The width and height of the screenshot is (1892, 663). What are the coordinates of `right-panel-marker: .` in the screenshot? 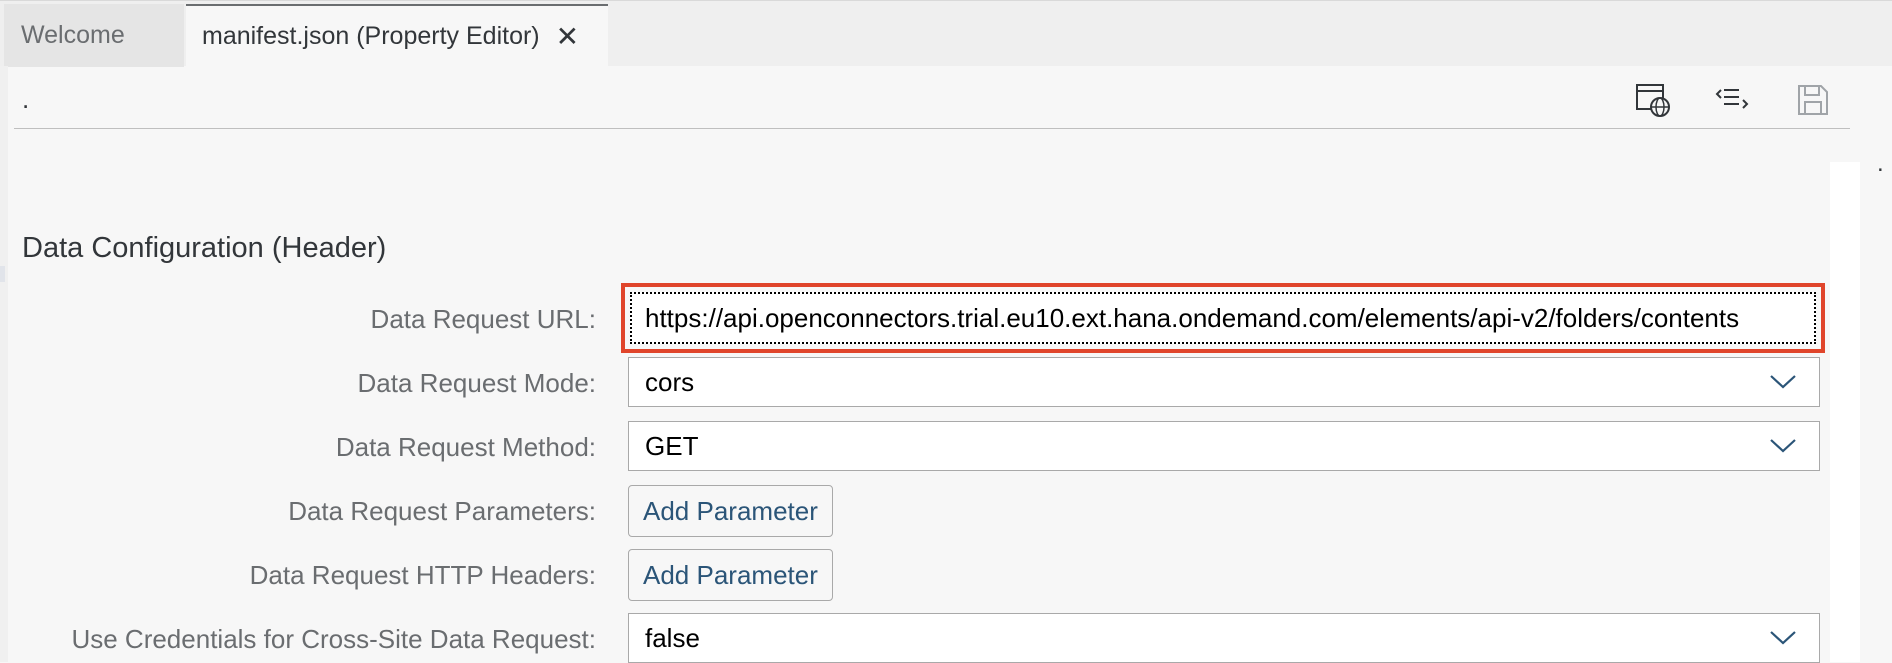 It's located at (1880, 163).